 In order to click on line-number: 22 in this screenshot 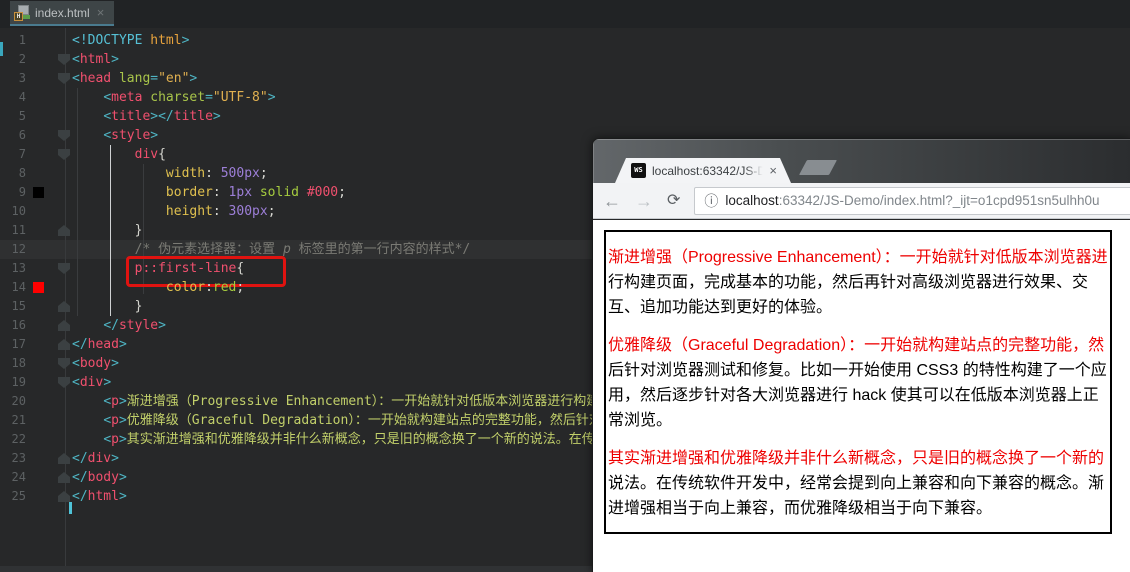, I will do `click(18, 439)`.